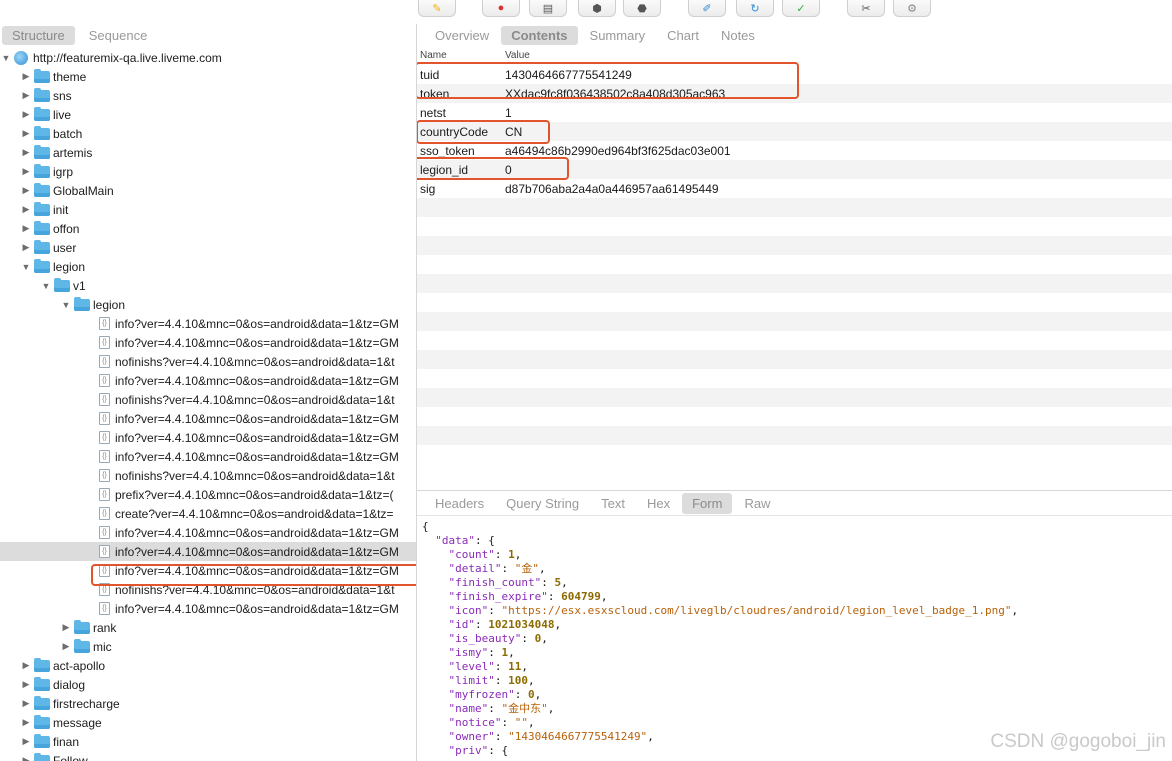  Describe the element at coordinates (62, 95) in the screenshot. I see `tree-item-label: sns` at that location.